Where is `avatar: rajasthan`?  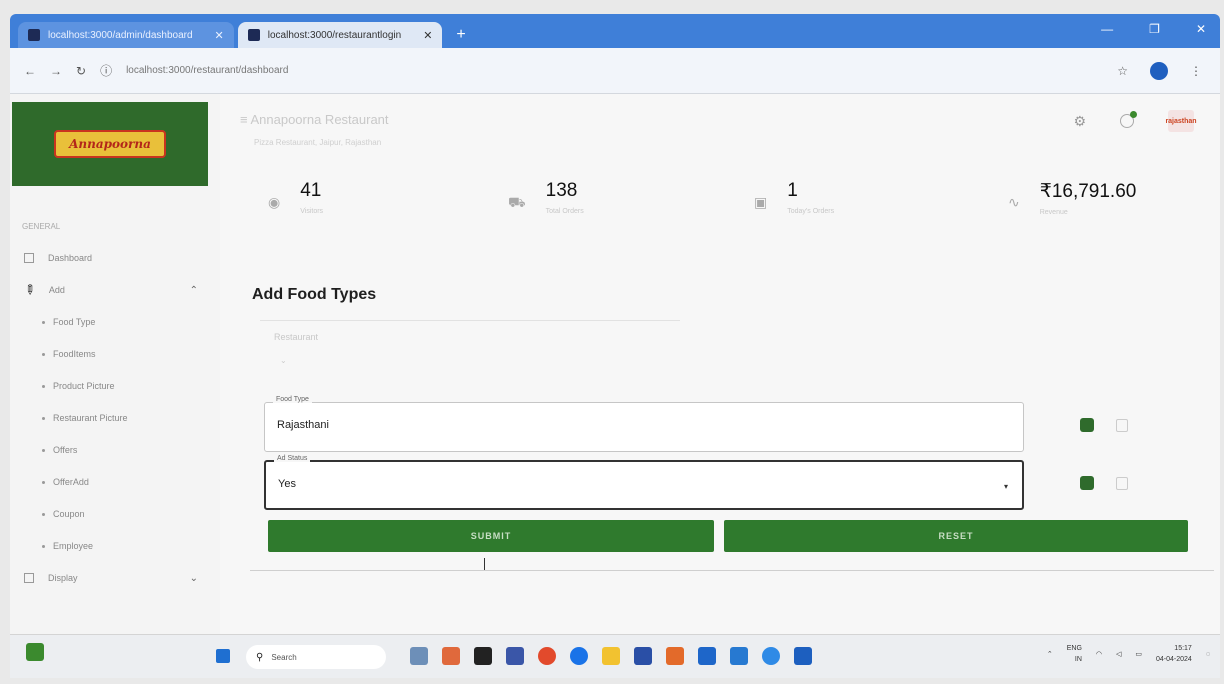
avatar: rajasthan is located at coordinates (1181, 121).